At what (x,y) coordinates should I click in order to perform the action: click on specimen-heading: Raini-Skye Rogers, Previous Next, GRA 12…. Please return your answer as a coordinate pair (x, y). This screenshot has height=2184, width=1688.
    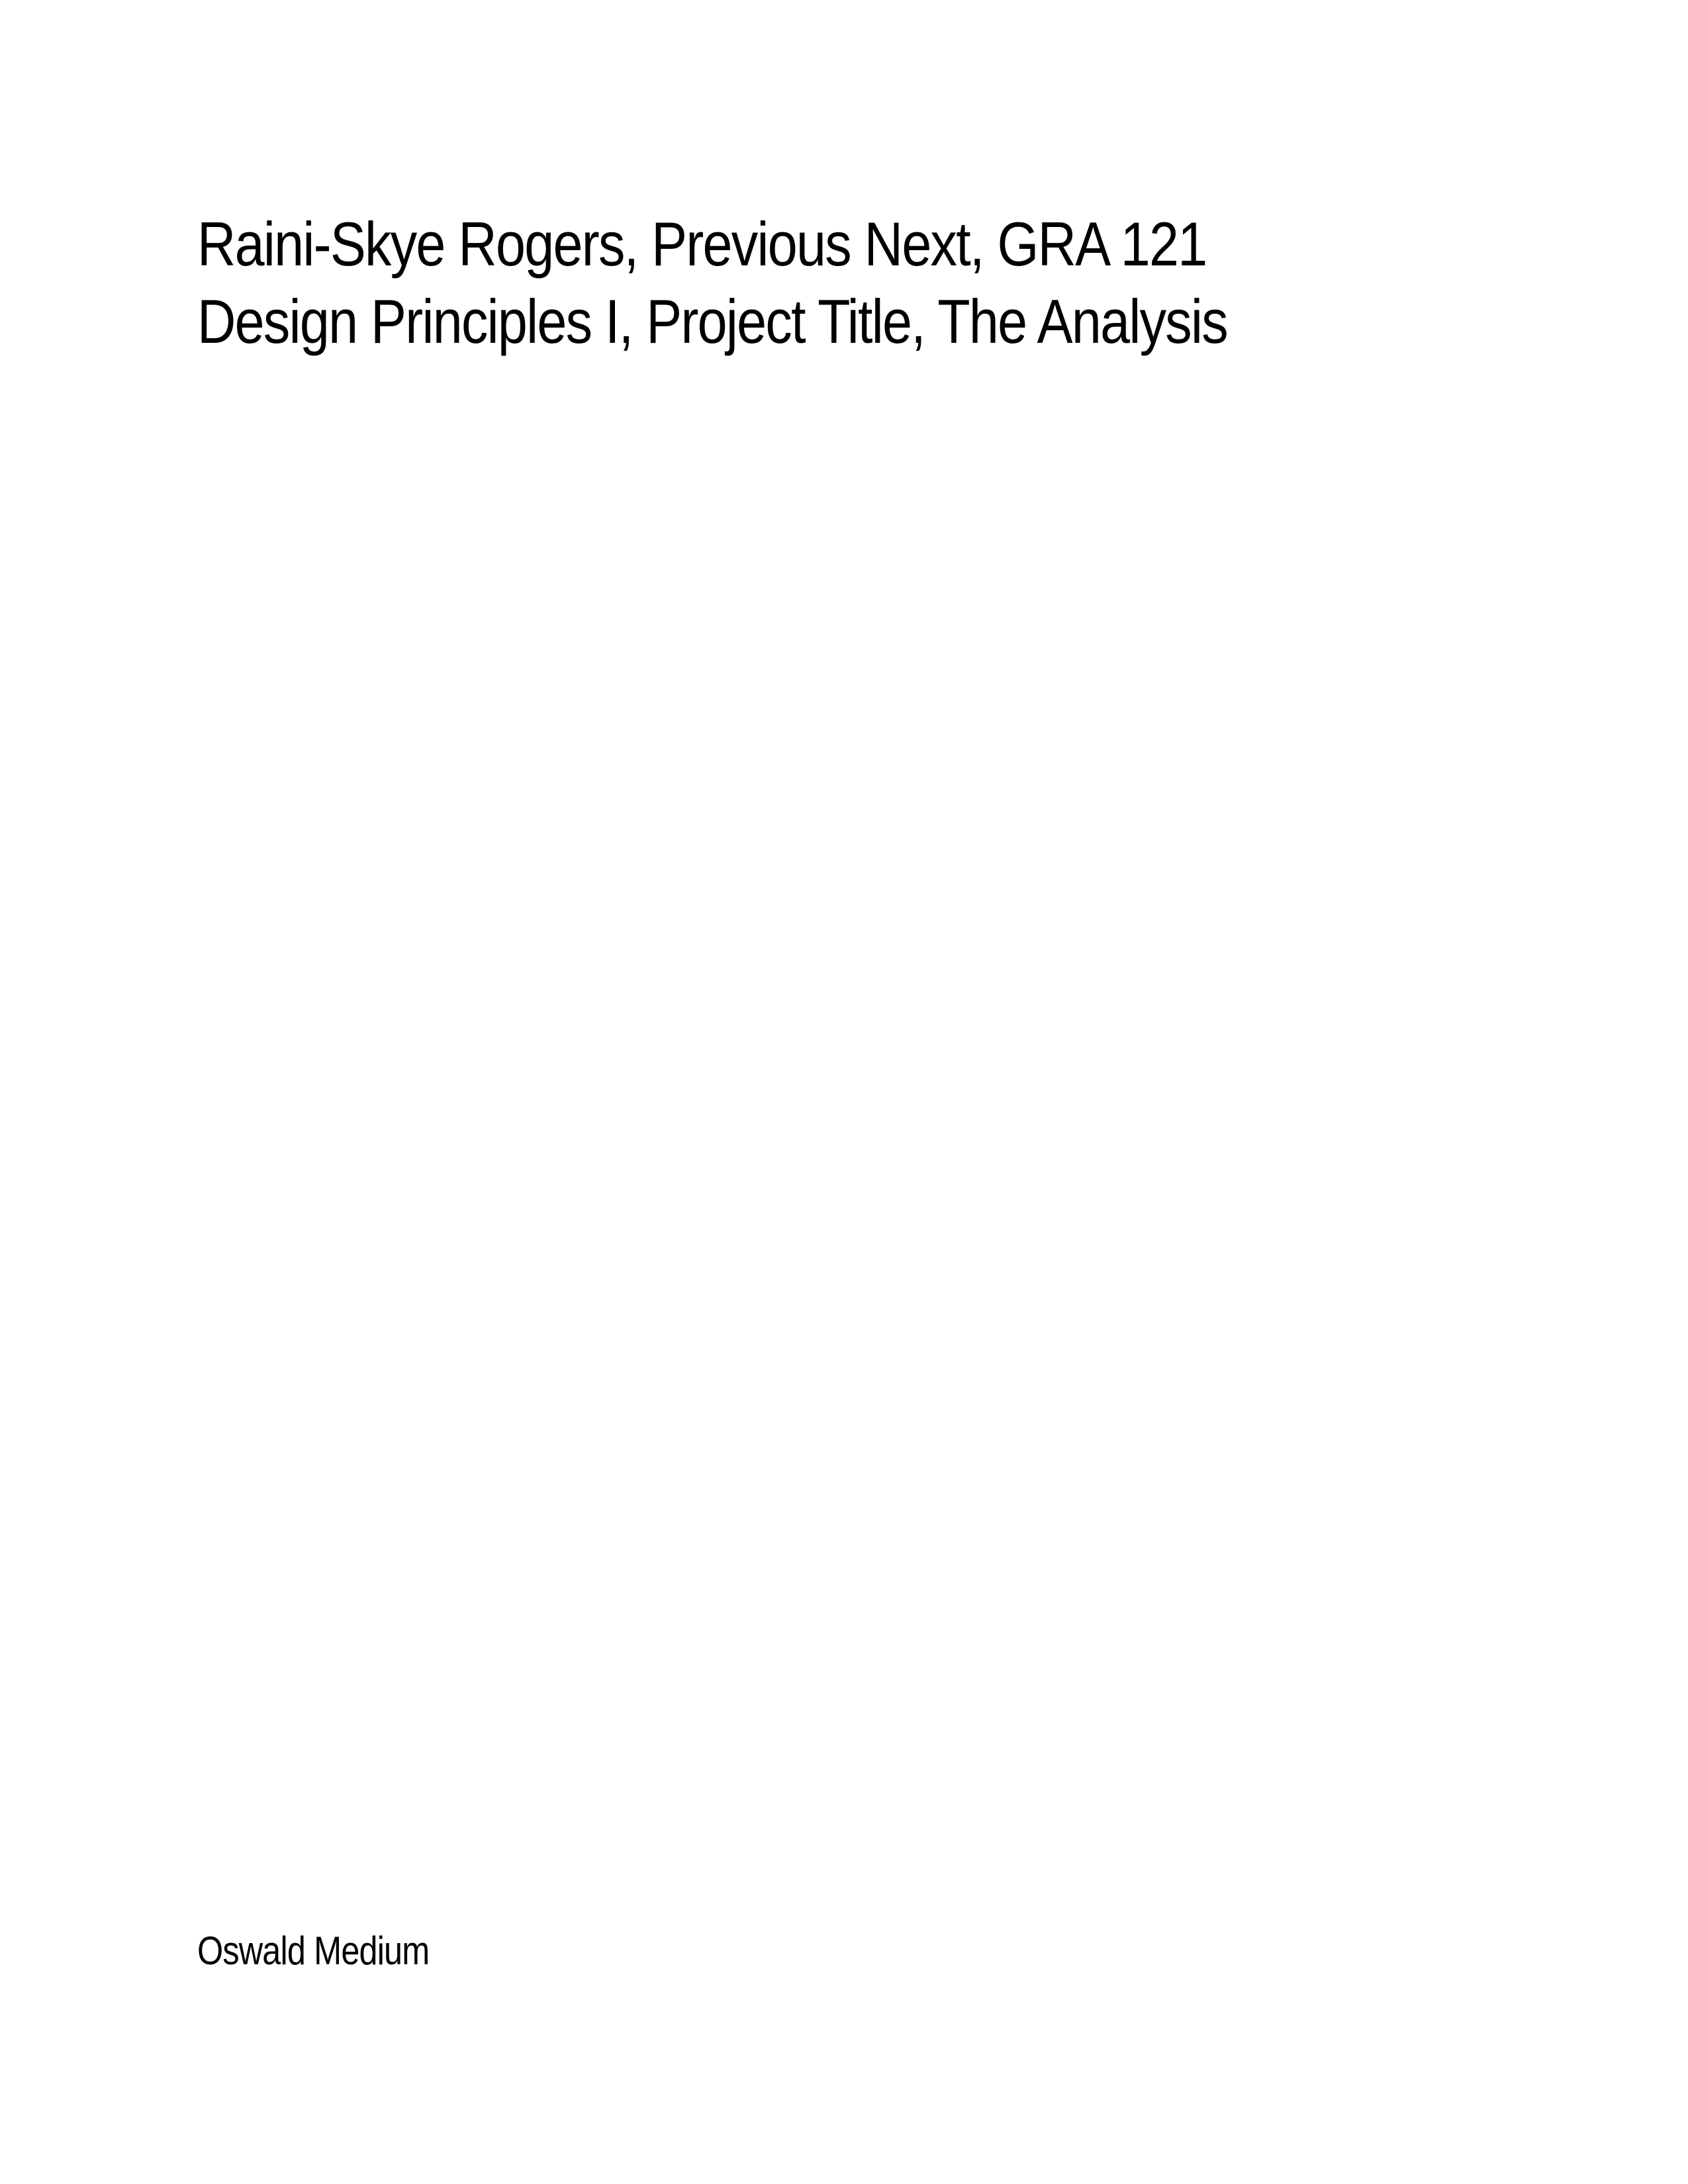
    Looking at the image, I should click on (766, 283).